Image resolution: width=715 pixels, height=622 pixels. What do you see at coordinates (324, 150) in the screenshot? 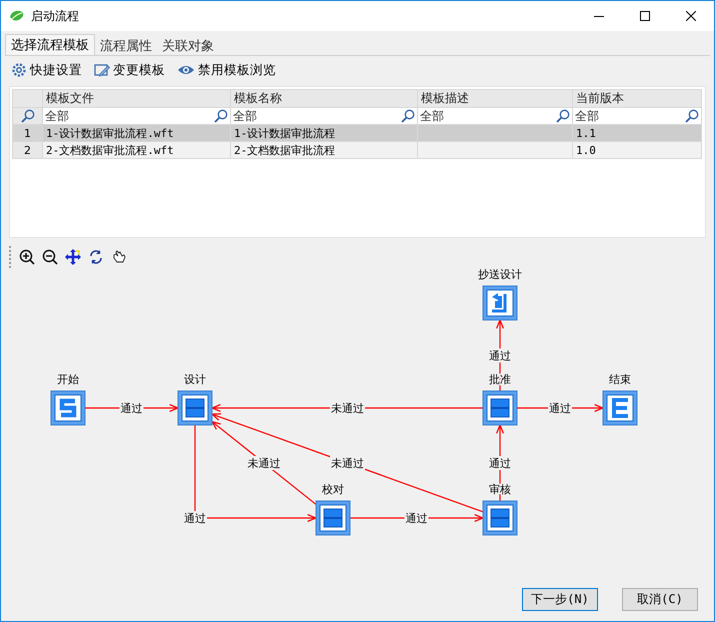
I see `table-cell: 2-文档数据审批流程` at bounding box center [324, 150].